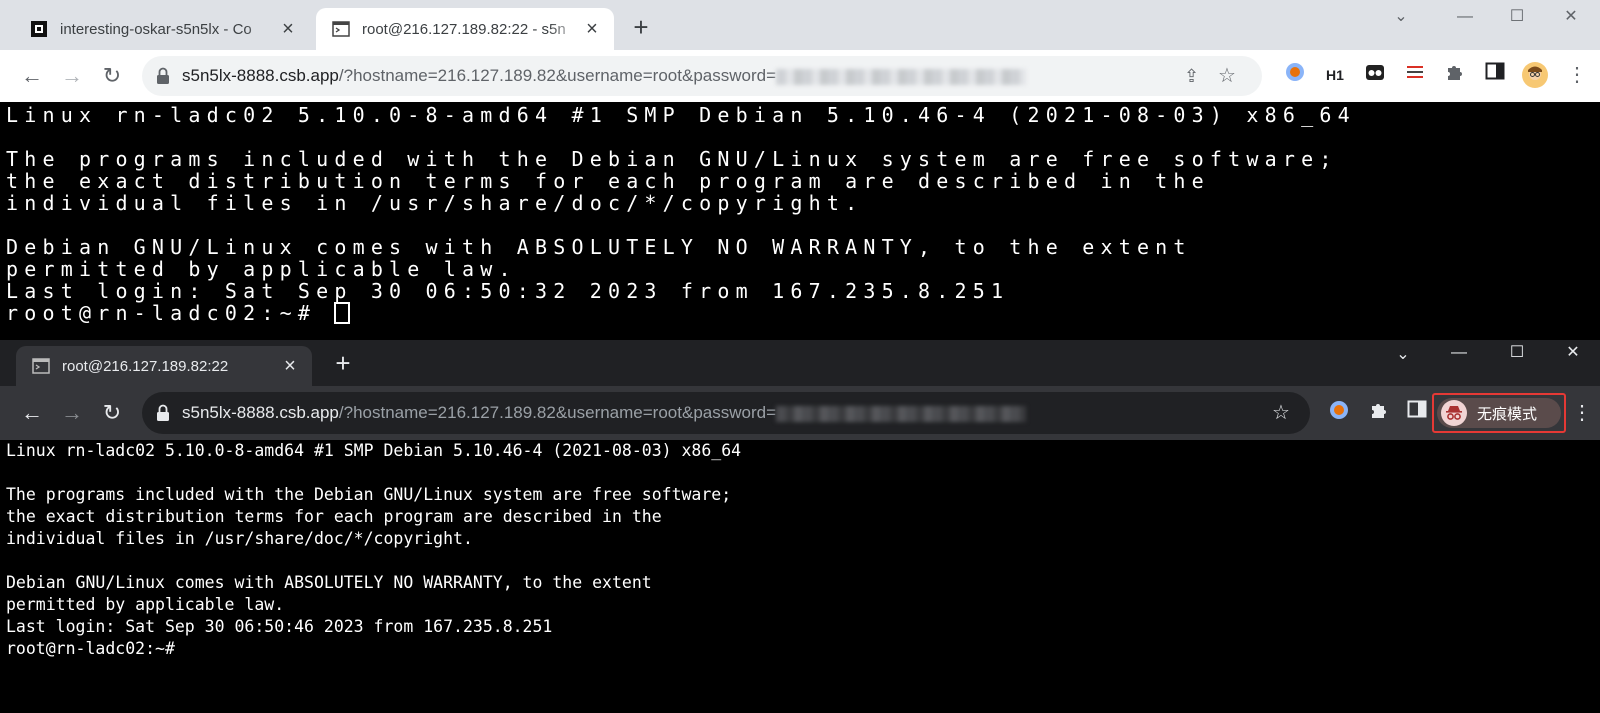 The image size is (1600, 713). I want to click on profile-avatar, so click(1535, 75).